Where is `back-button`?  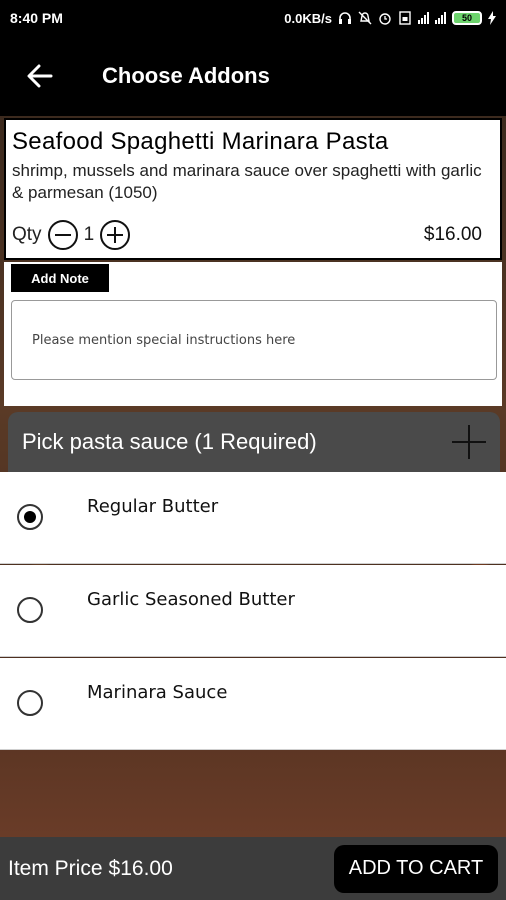
back-button is located at coordinates (40, 76).